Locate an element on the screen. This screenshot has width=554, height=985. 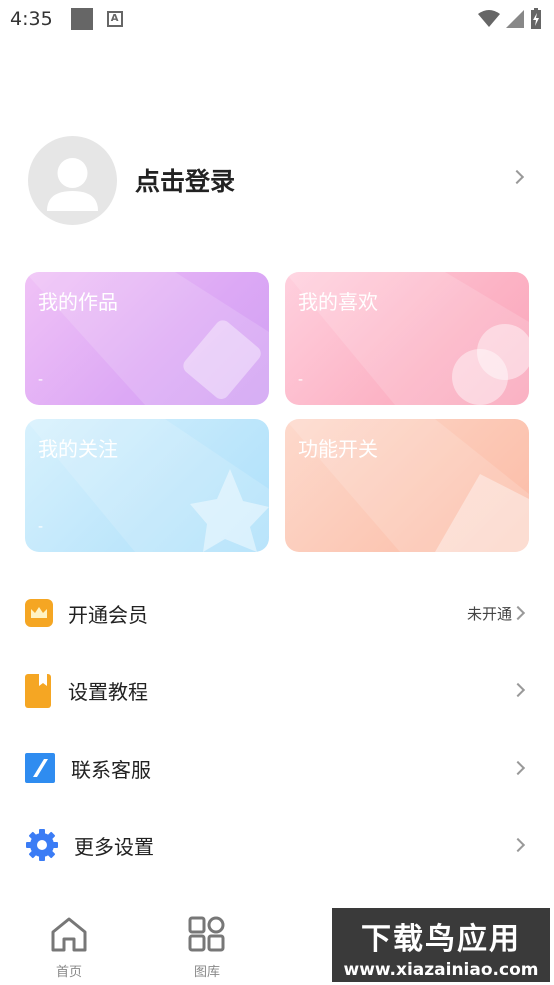
status-right is located at coordinates (510, 19).